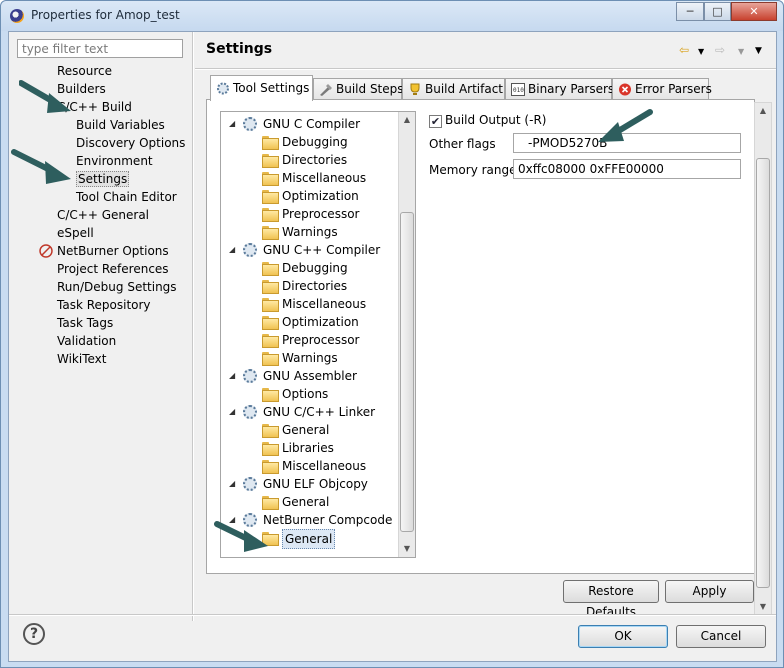 This screenshot has width=784, height=668. Describe the element at coordinates (319, 412) in the screenshot. I see `tree-group-label: GNU C/C++ Linker` at that location.